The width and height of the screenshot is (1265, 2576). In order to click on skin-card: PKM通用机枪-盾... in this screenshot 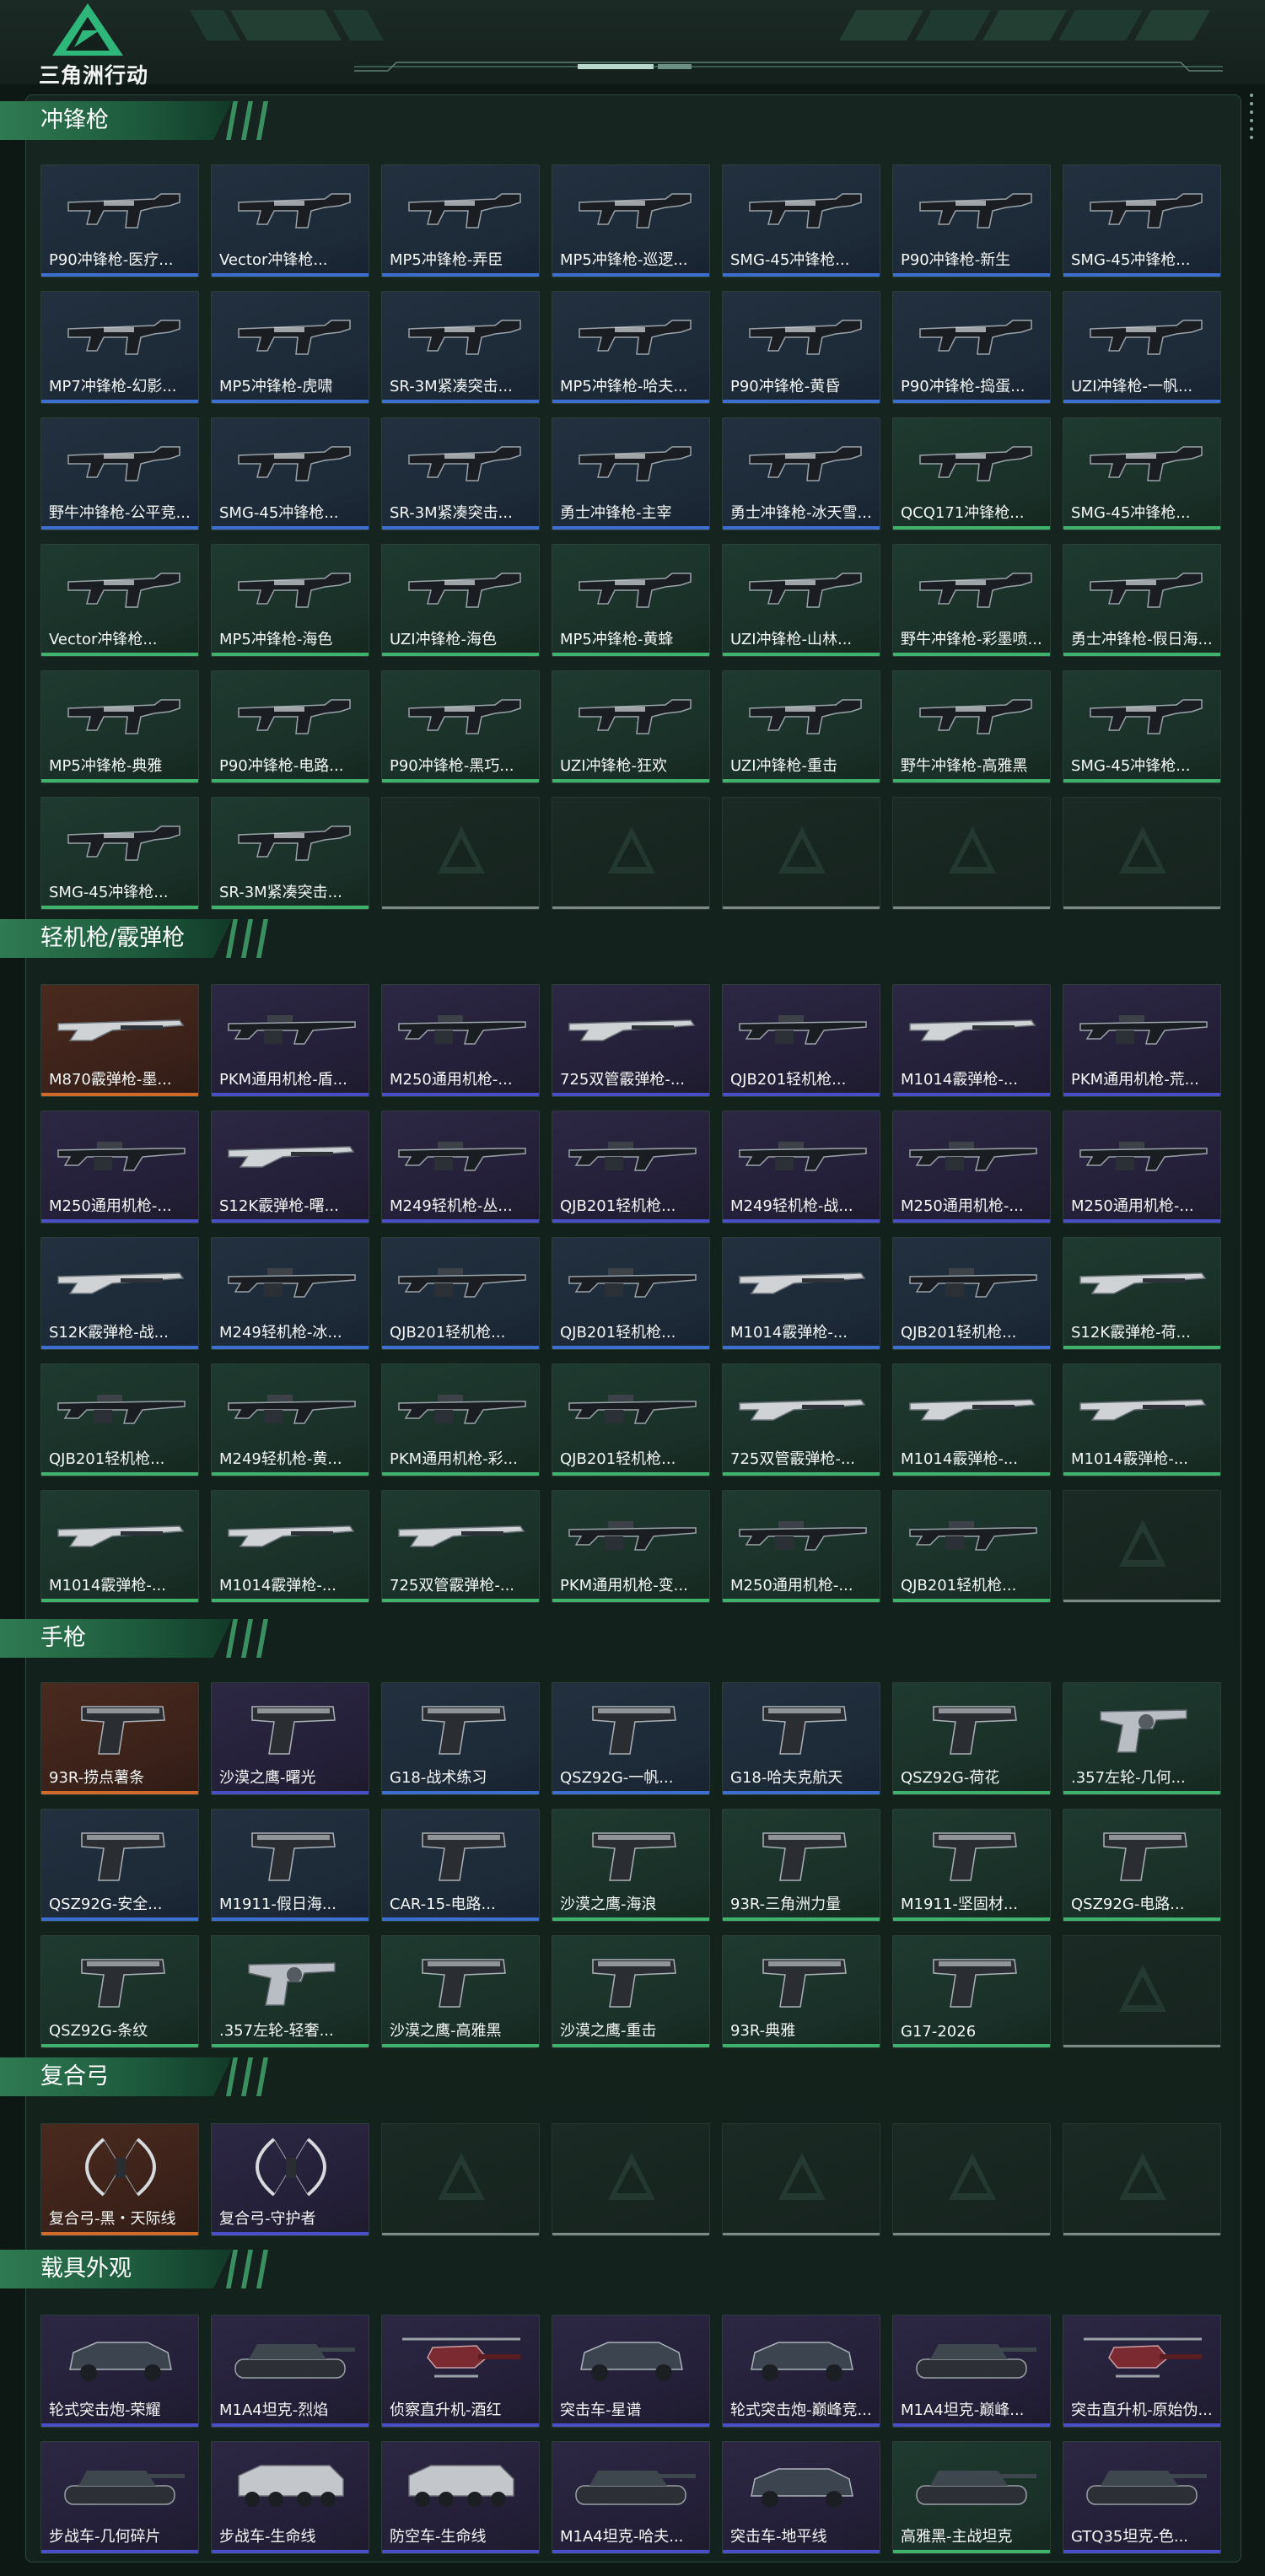, I will do `click(290, 1040)`.